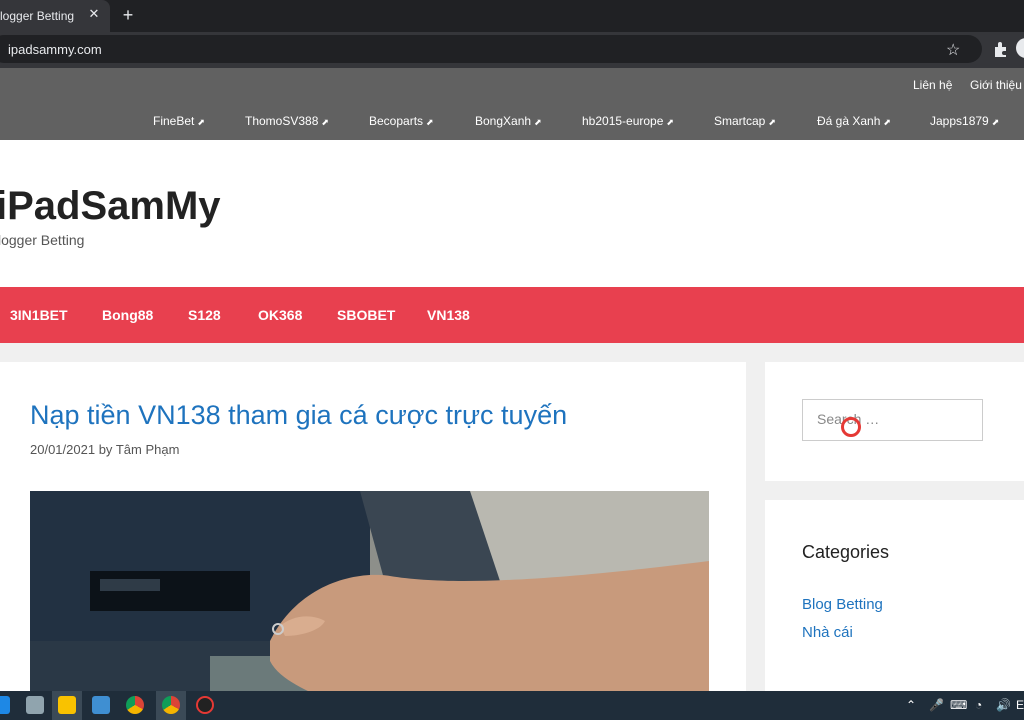  I want to click on menu-item-3in1bet: 3IN1BET, so click(39, 315).